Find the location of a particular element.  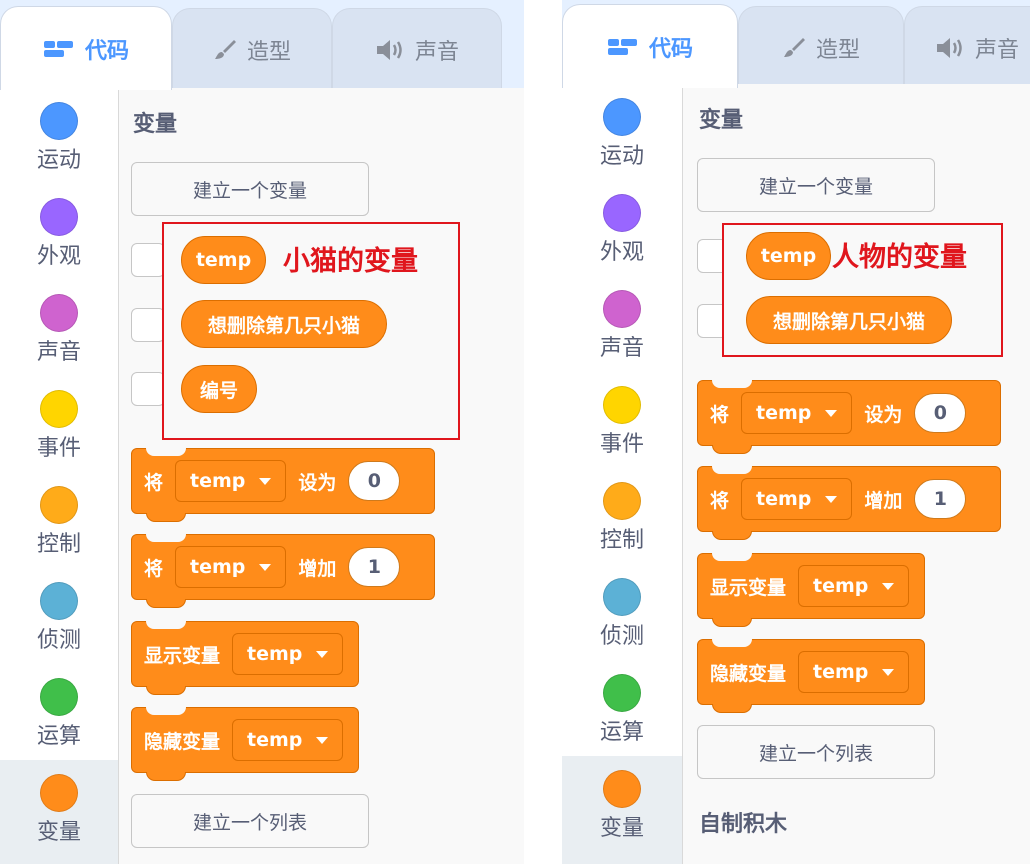

editor-tabs: 代码 造型 声音 is located at coordinates (796, 44).